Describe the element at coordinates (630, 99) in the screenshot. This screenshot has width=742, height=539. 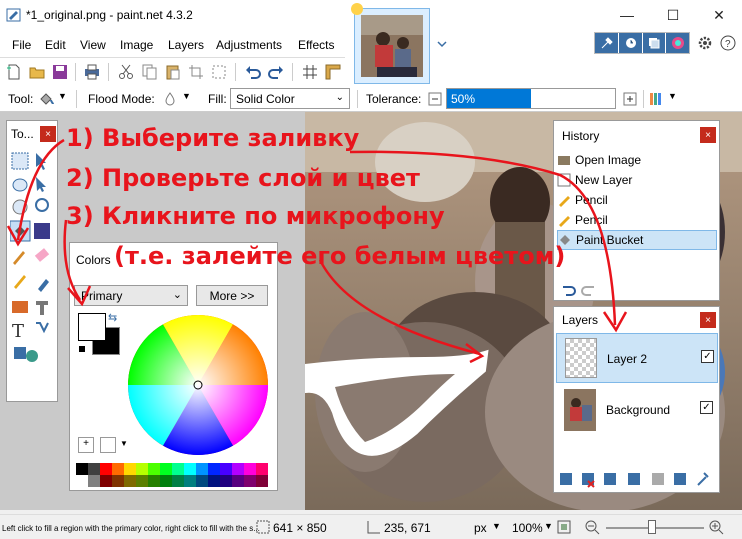
I see `tolerance-increase-icon` at that location.